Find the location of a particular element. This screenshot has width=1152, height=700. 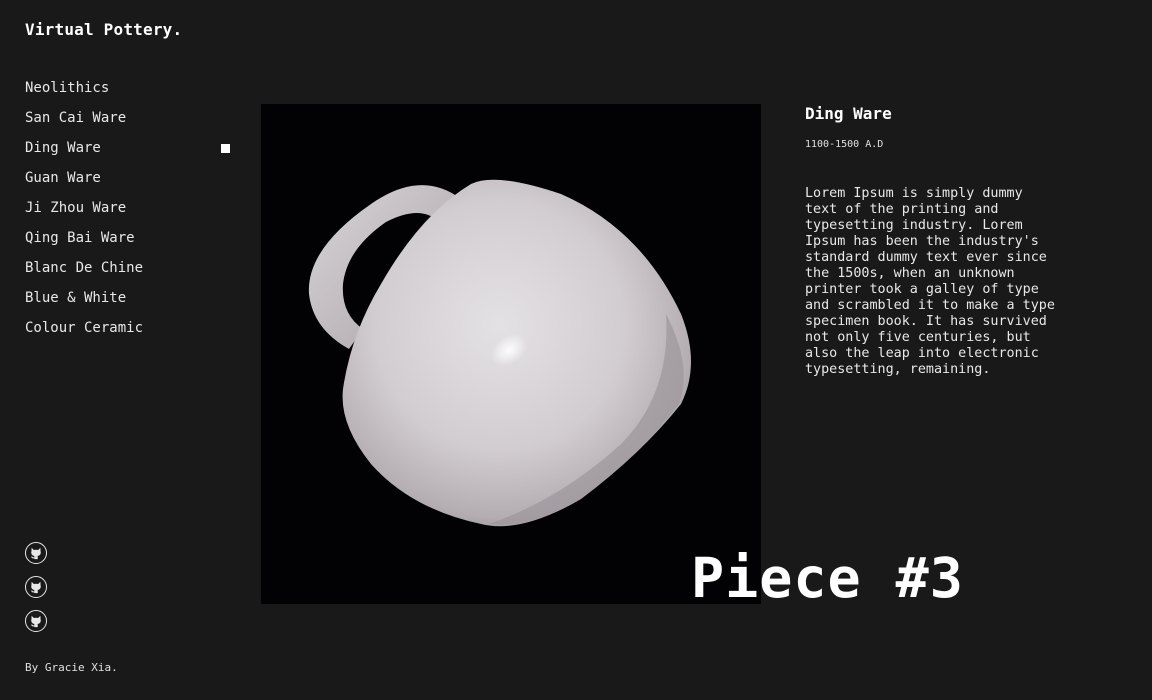

nav-item-label: Colour Ceramic is located at coordinates (84, 328).